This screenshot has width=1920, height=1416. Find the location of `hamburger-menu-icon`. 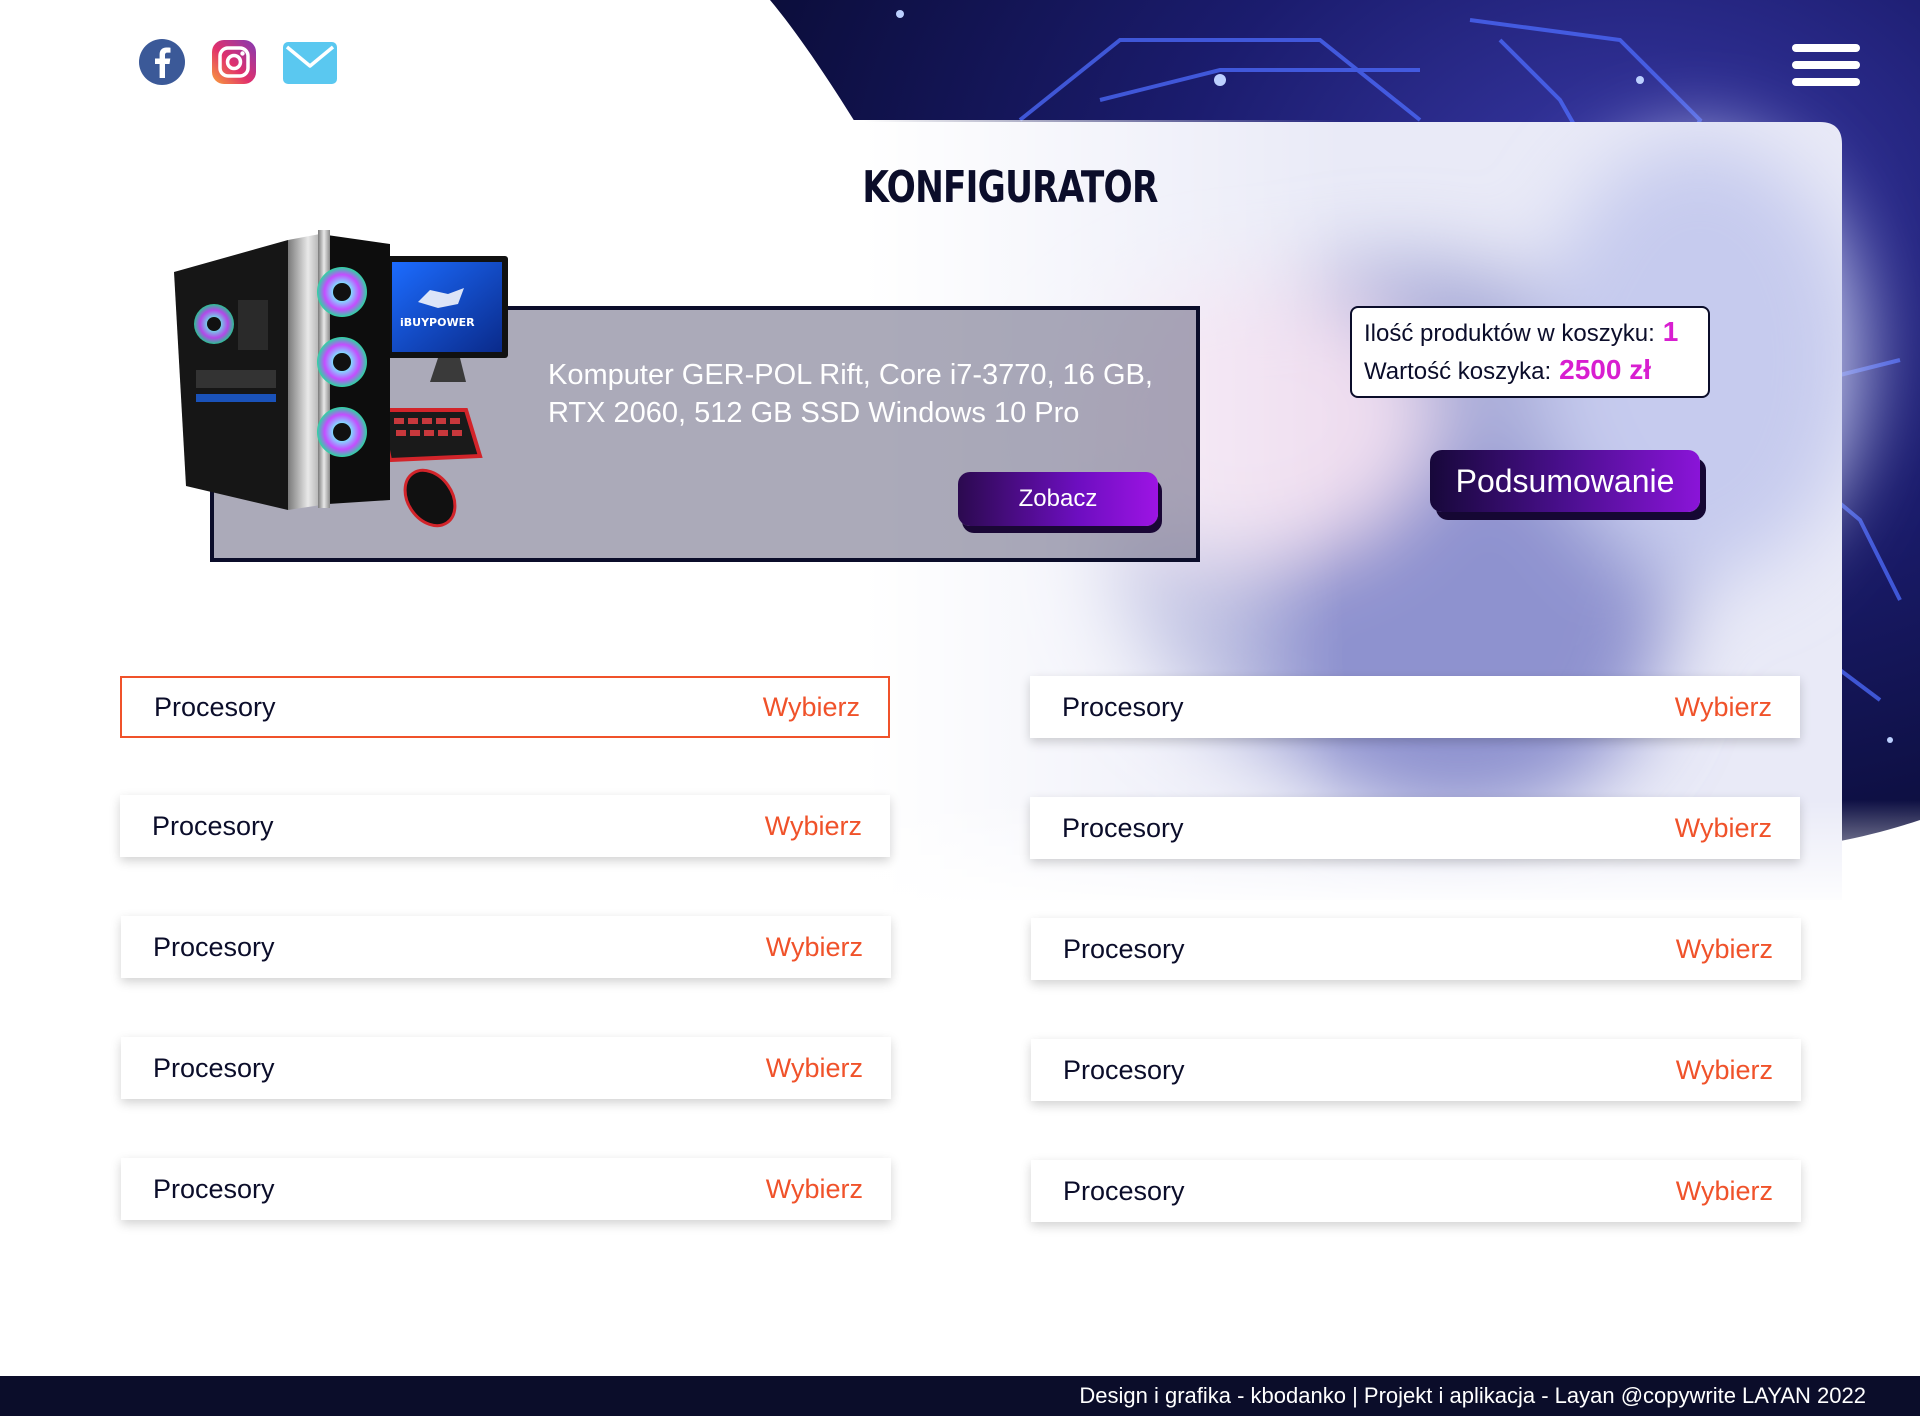

hamburger-menu-icon is located at coordinates (1826, 67).